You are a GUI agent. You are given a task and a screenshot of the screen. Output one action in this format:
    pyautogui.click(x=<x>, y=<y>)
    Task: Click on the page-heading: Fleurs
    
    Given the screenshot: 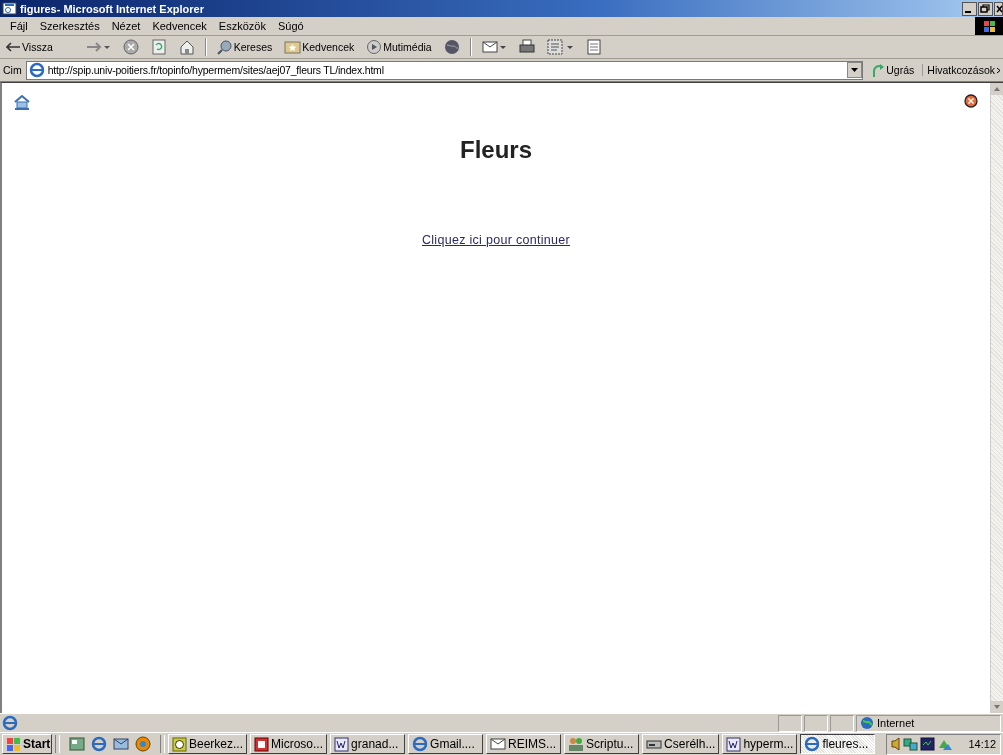 What is the action you would take?
    pyautogui.click(x=496, y=150)
    